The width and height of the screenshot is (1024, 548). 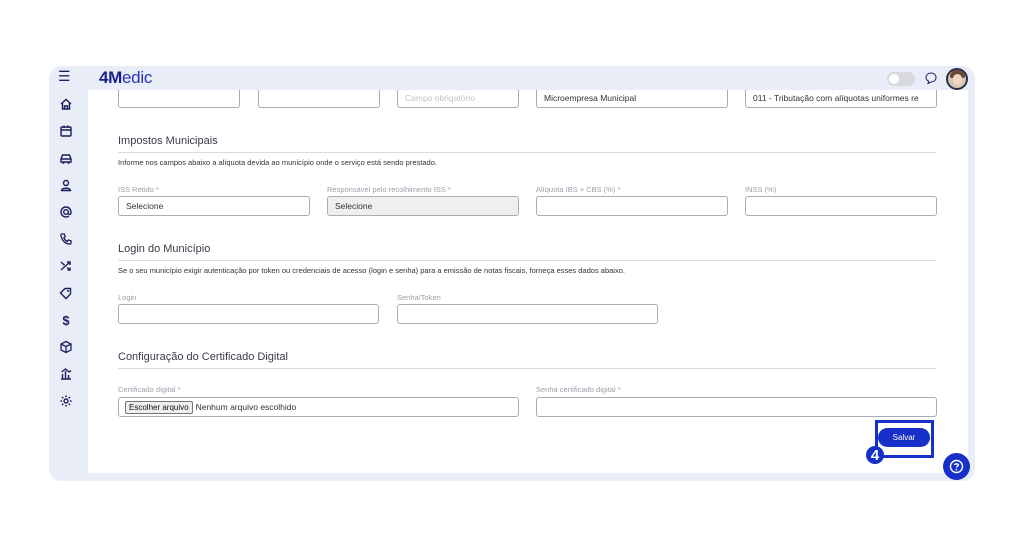 What do you see at coordinates (578, 189) in the screenshot?
I see `aliquota-ibs-label: Alíquota IBS + CBS (%) *` at bounding box center [578, 189].